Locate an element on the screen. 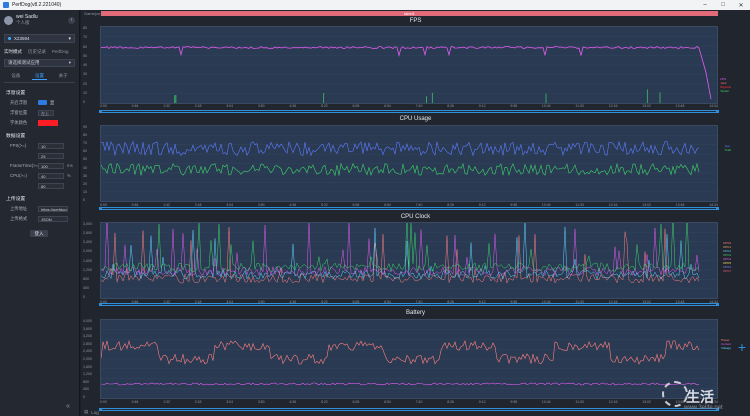  login-button: 登入 is located at coordinates (39, 233).